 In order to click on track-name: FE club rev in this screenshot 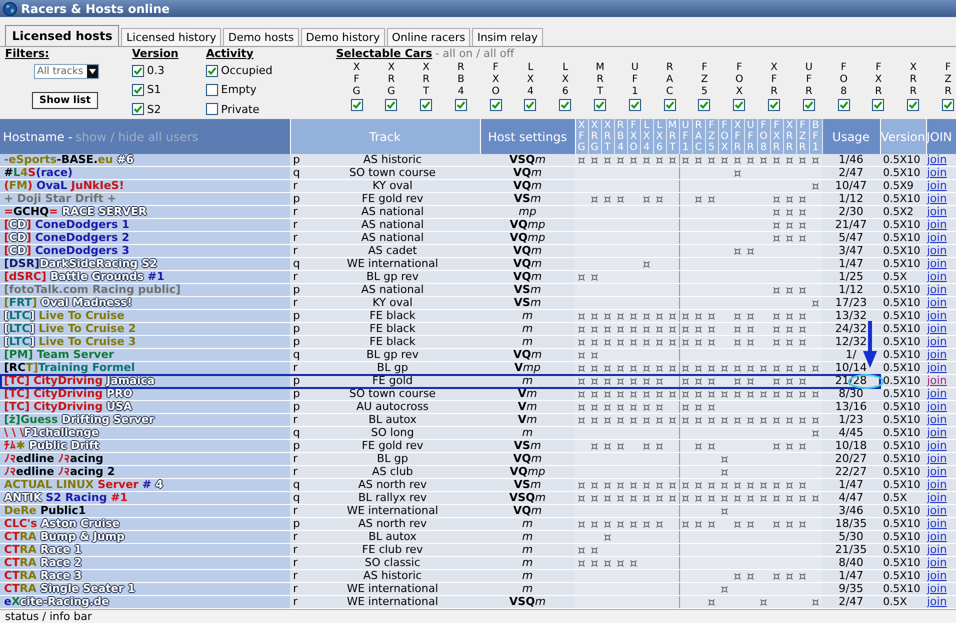, I will do `click(392, 550)`.